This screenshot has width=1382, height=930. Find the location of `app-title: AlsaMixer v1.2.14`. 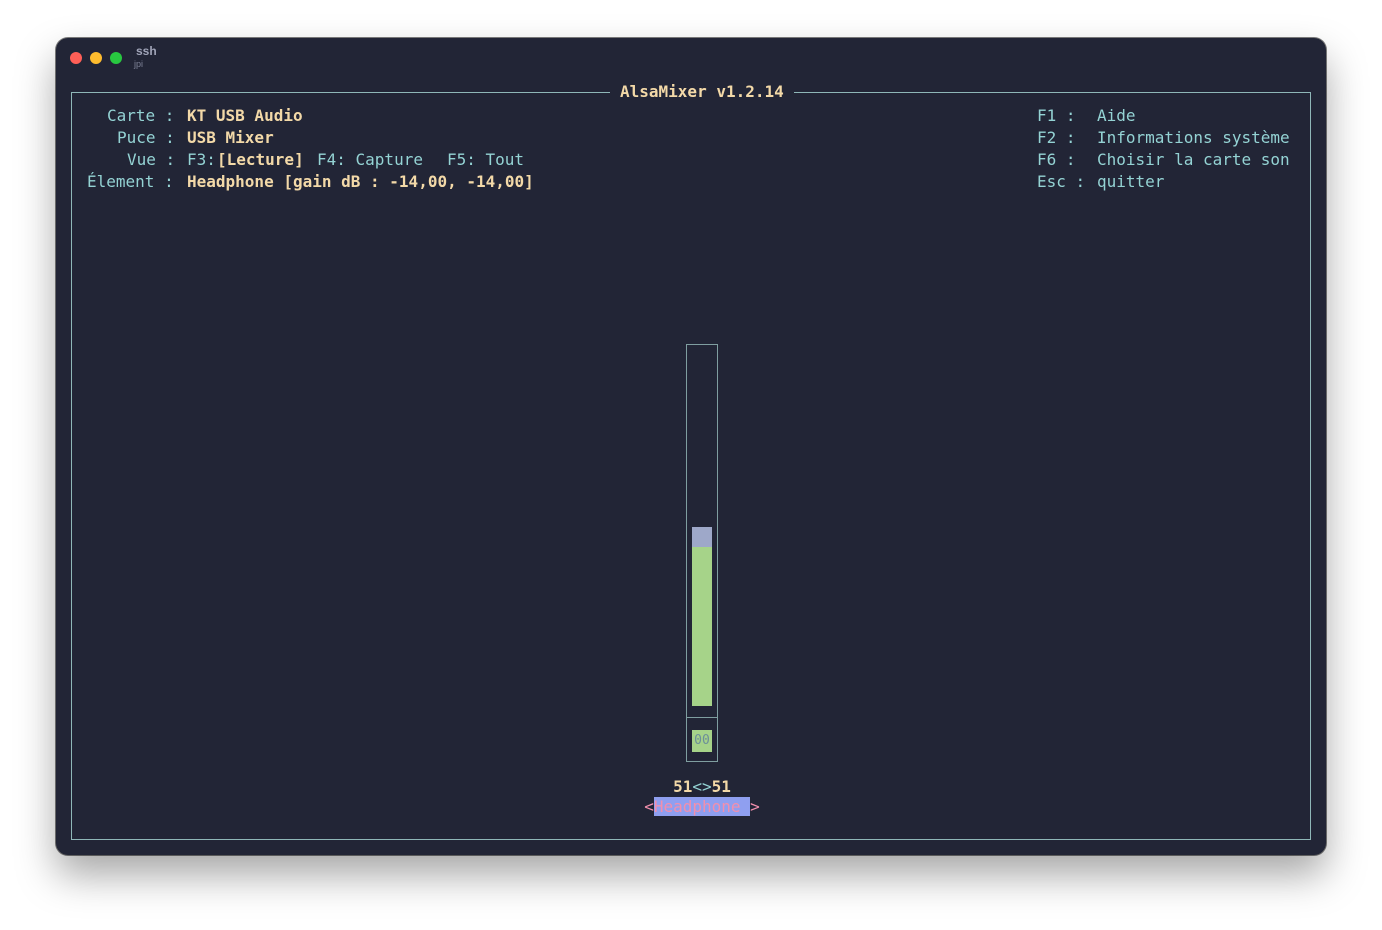

app-title: AlsaMixer v1.2.14 is located at coordinates (702, 92).